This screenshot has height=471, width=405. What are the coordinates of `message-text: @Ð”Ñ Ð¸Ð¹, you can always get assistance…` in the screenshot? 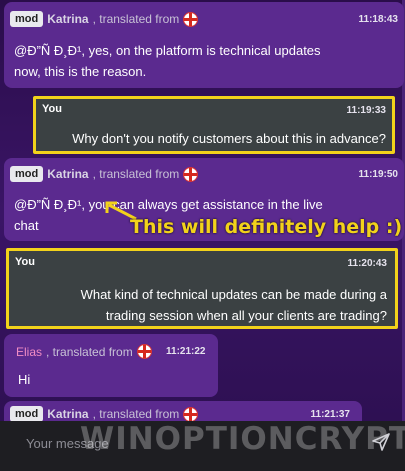 It's located at (168, 204).